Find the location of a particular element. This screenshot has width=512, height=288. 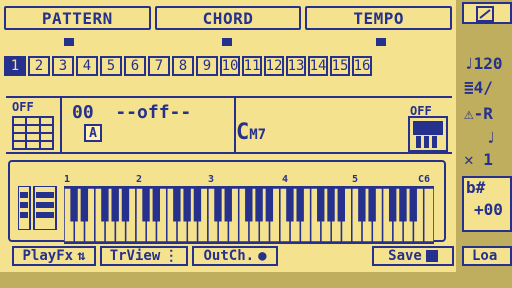

tab-tempo: TEMPO is located at coordinates (379, 18).